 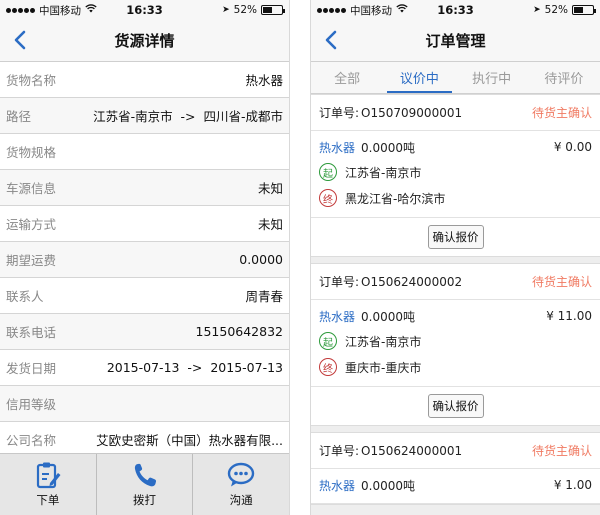 I want to click on tab-executing: 执行中, so click(x=492, y=77).